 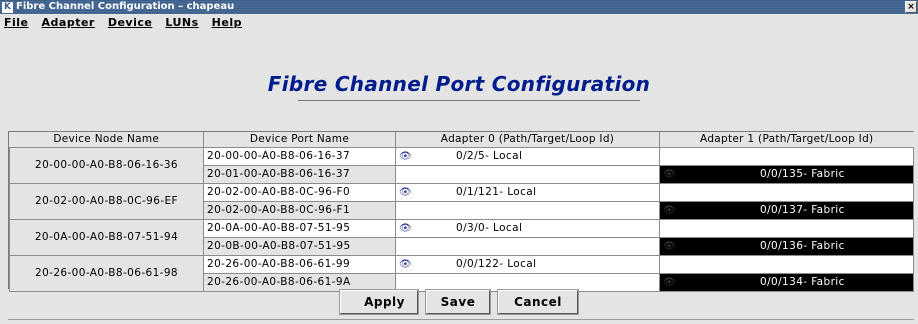 I want to click on col-header-adapter1: Adapter 1 (Path/Target/Loop Id), so click(x=786, y=140).